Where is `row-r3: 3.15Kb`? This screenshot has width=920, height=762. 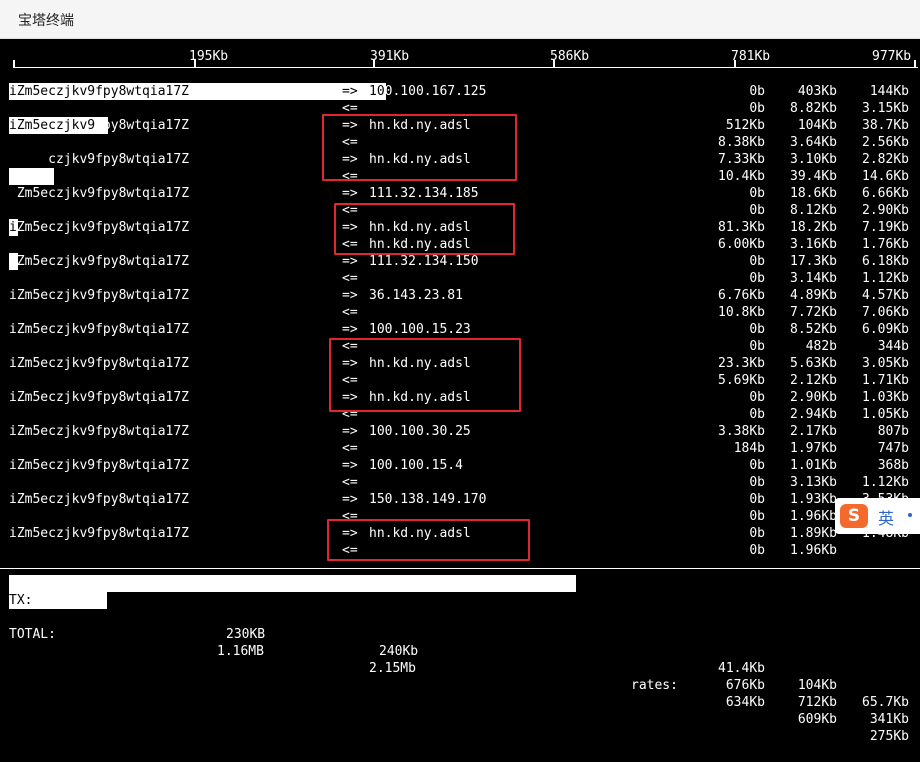
row-r3: 3.15Kb is located at coordinates (885, 108).